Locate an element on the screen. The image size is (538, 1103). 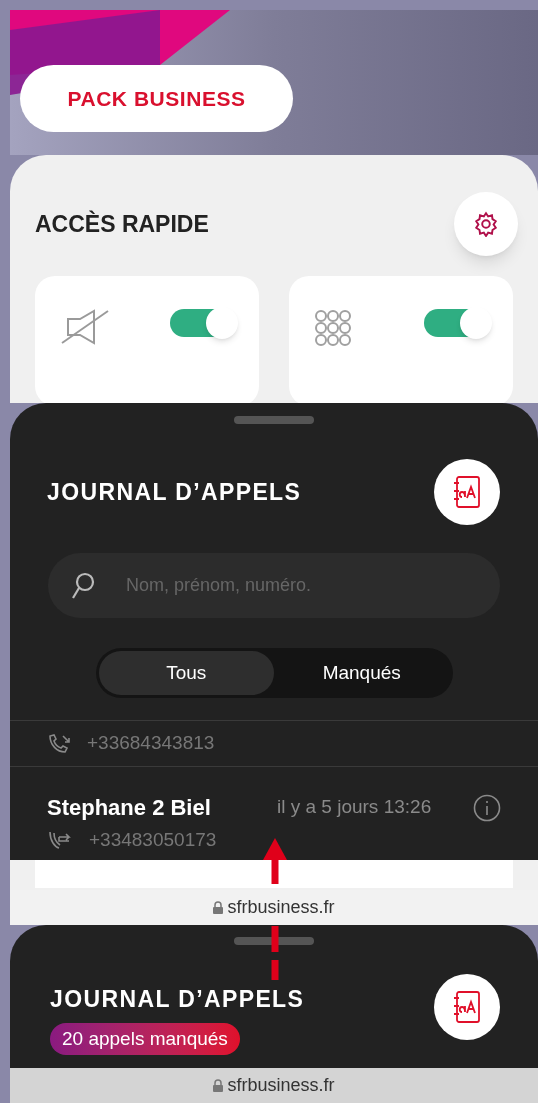
gear-icon is located at coordinates (486, 224).